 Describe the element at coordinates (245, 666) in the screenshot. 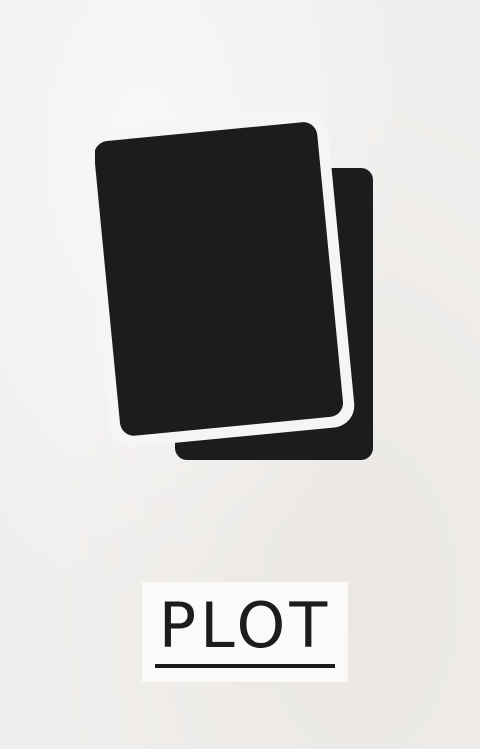

I see `card-label-underline` at that location.